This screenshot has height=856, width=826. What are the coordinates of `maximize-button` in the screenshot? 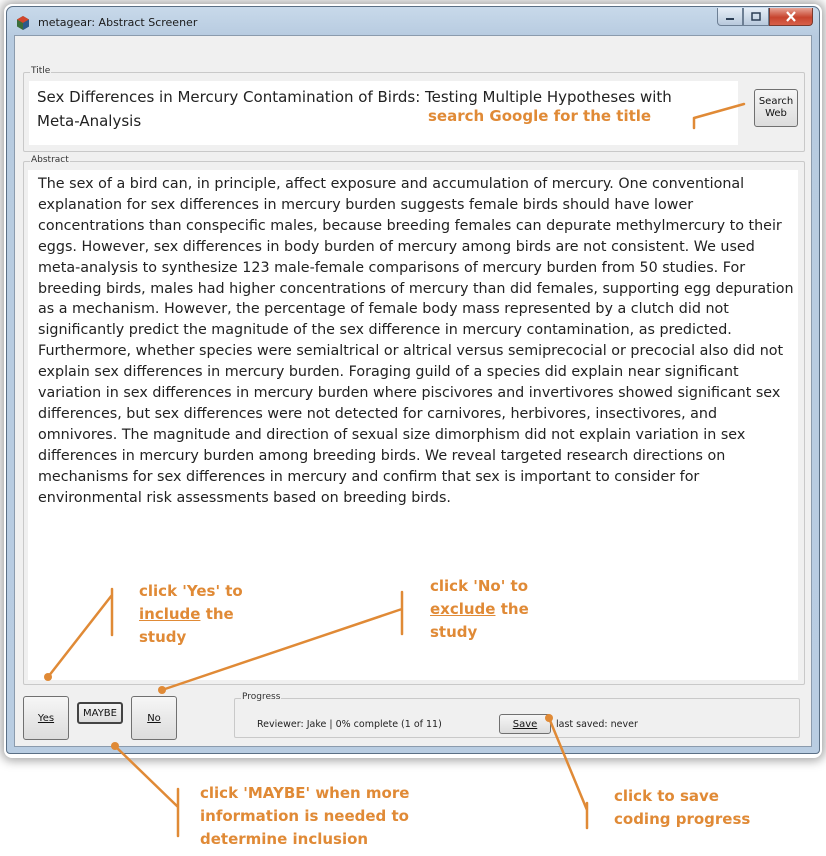 It's located at (756, 17).